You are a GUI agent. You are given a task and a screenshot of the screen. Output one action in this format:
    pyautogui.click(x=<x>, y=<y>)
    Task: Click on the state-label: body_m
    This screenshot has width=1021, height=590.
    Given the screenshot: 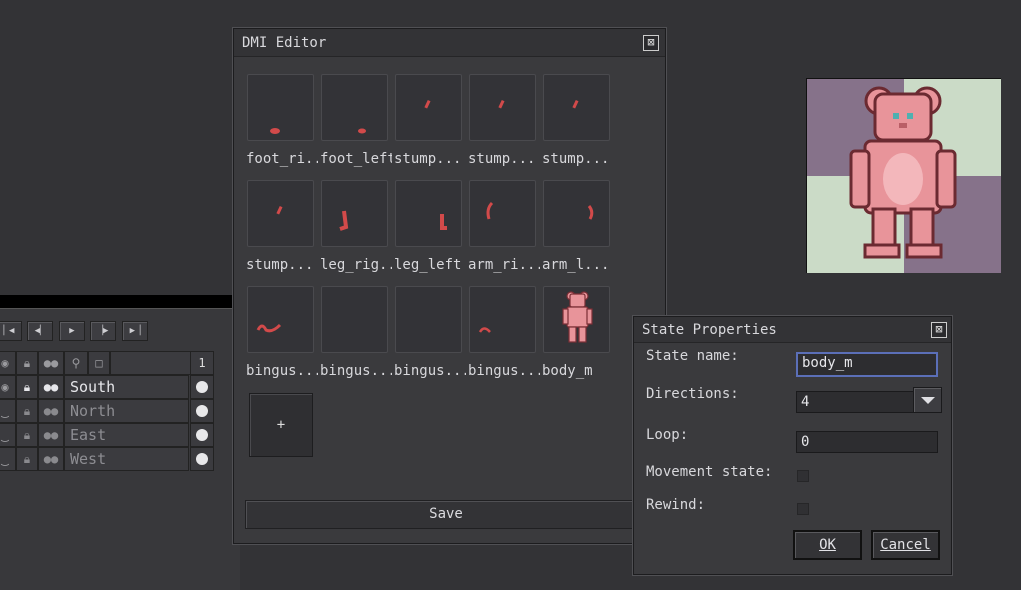 What is the action you would take?
    pyautogui.click(x=567, y=371)
    